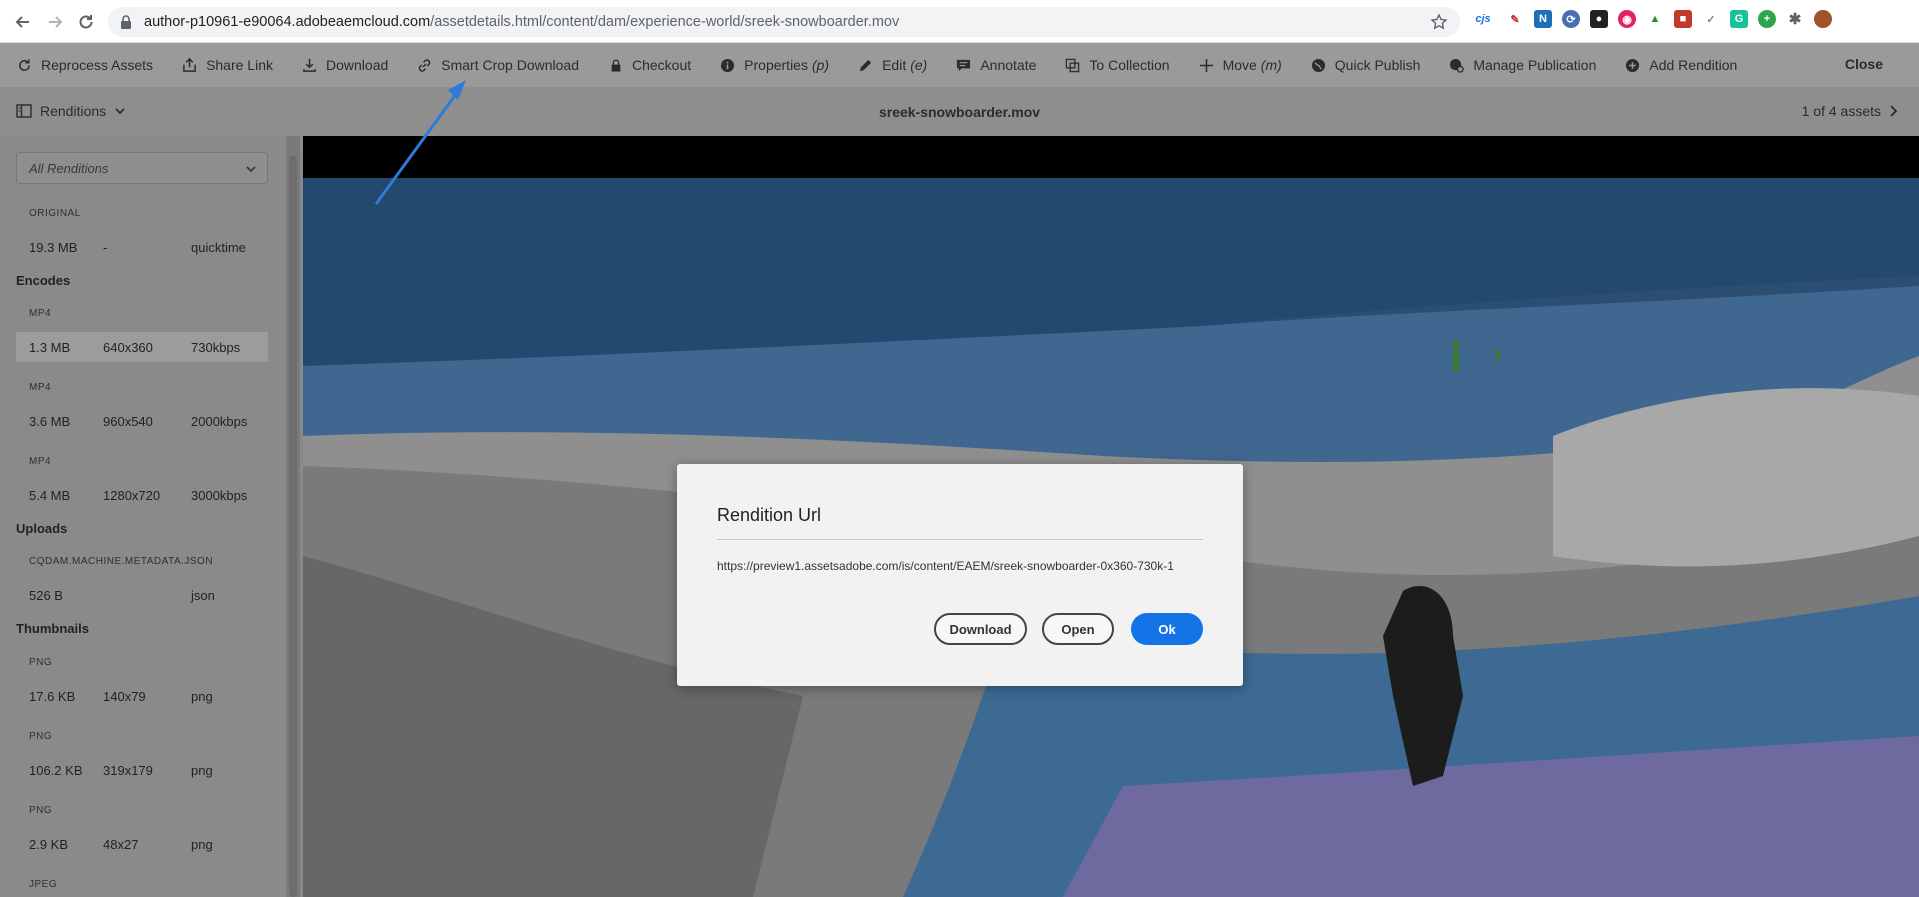  I want to click on dialog-divider, so click(960, 539).